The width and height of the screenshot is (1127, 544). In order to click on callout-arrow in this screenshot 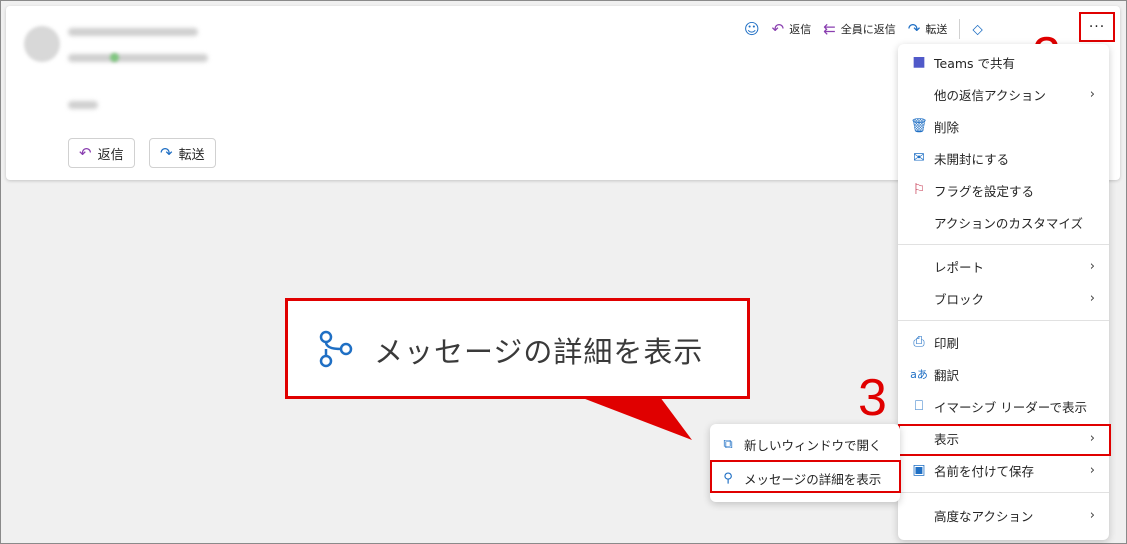, I will do `click(636, 418)`.